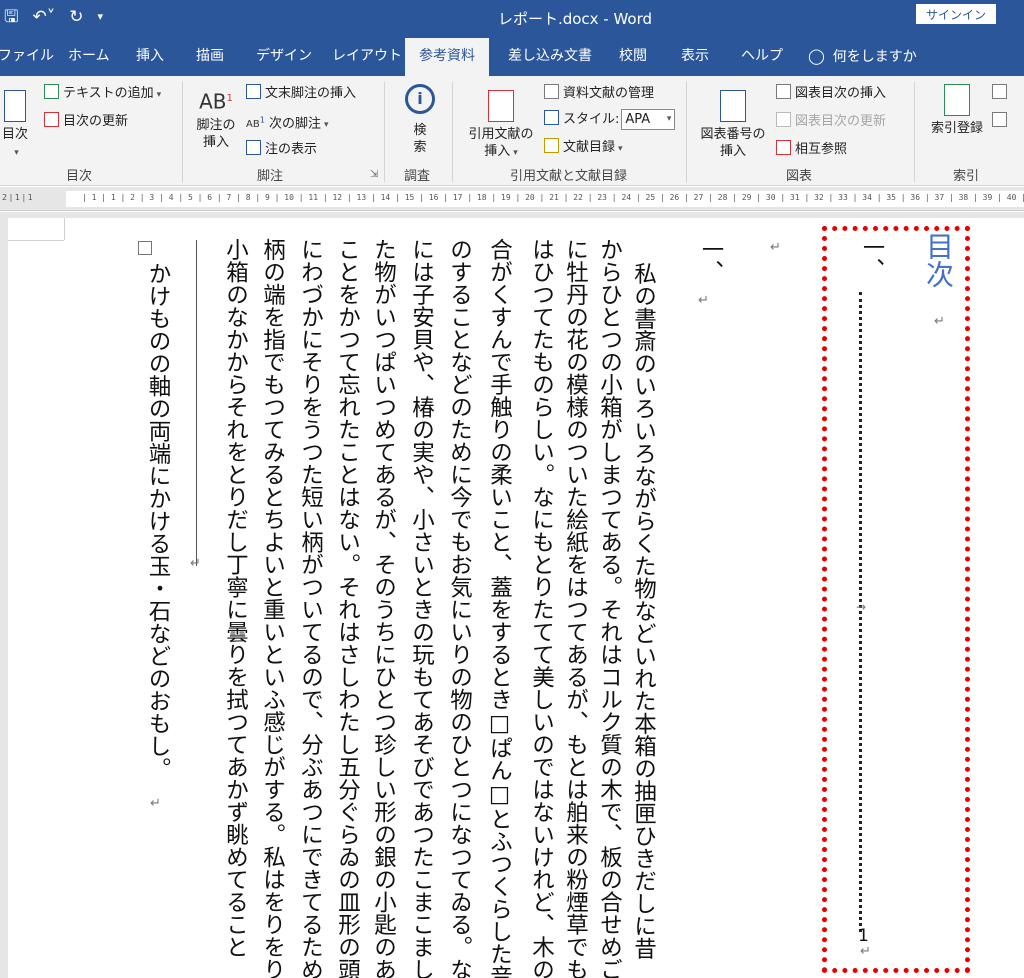 This screenshot has width=1024, height=978. Describe the element at coordinates (638, 119) in the screenshot. I see `style-value: APA` at that location.